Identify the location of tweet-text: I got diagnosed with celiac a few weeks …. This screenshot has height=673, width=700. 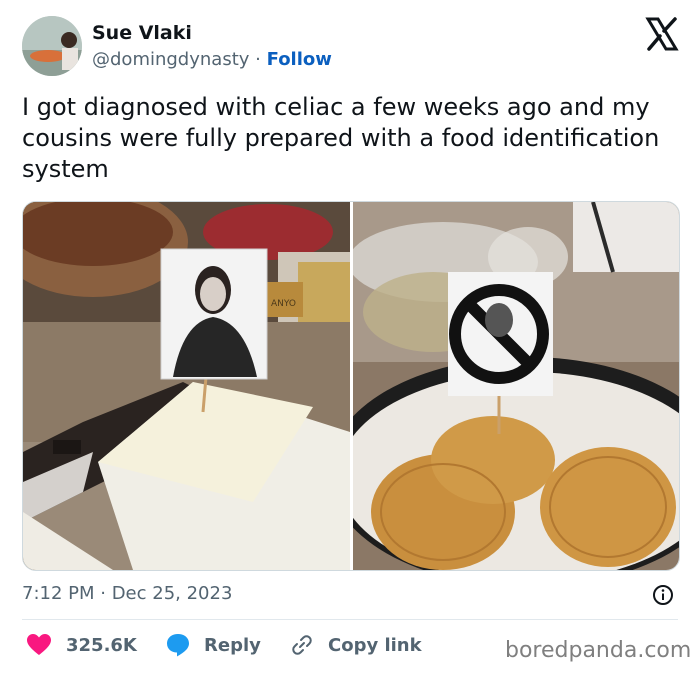
(341, 138).